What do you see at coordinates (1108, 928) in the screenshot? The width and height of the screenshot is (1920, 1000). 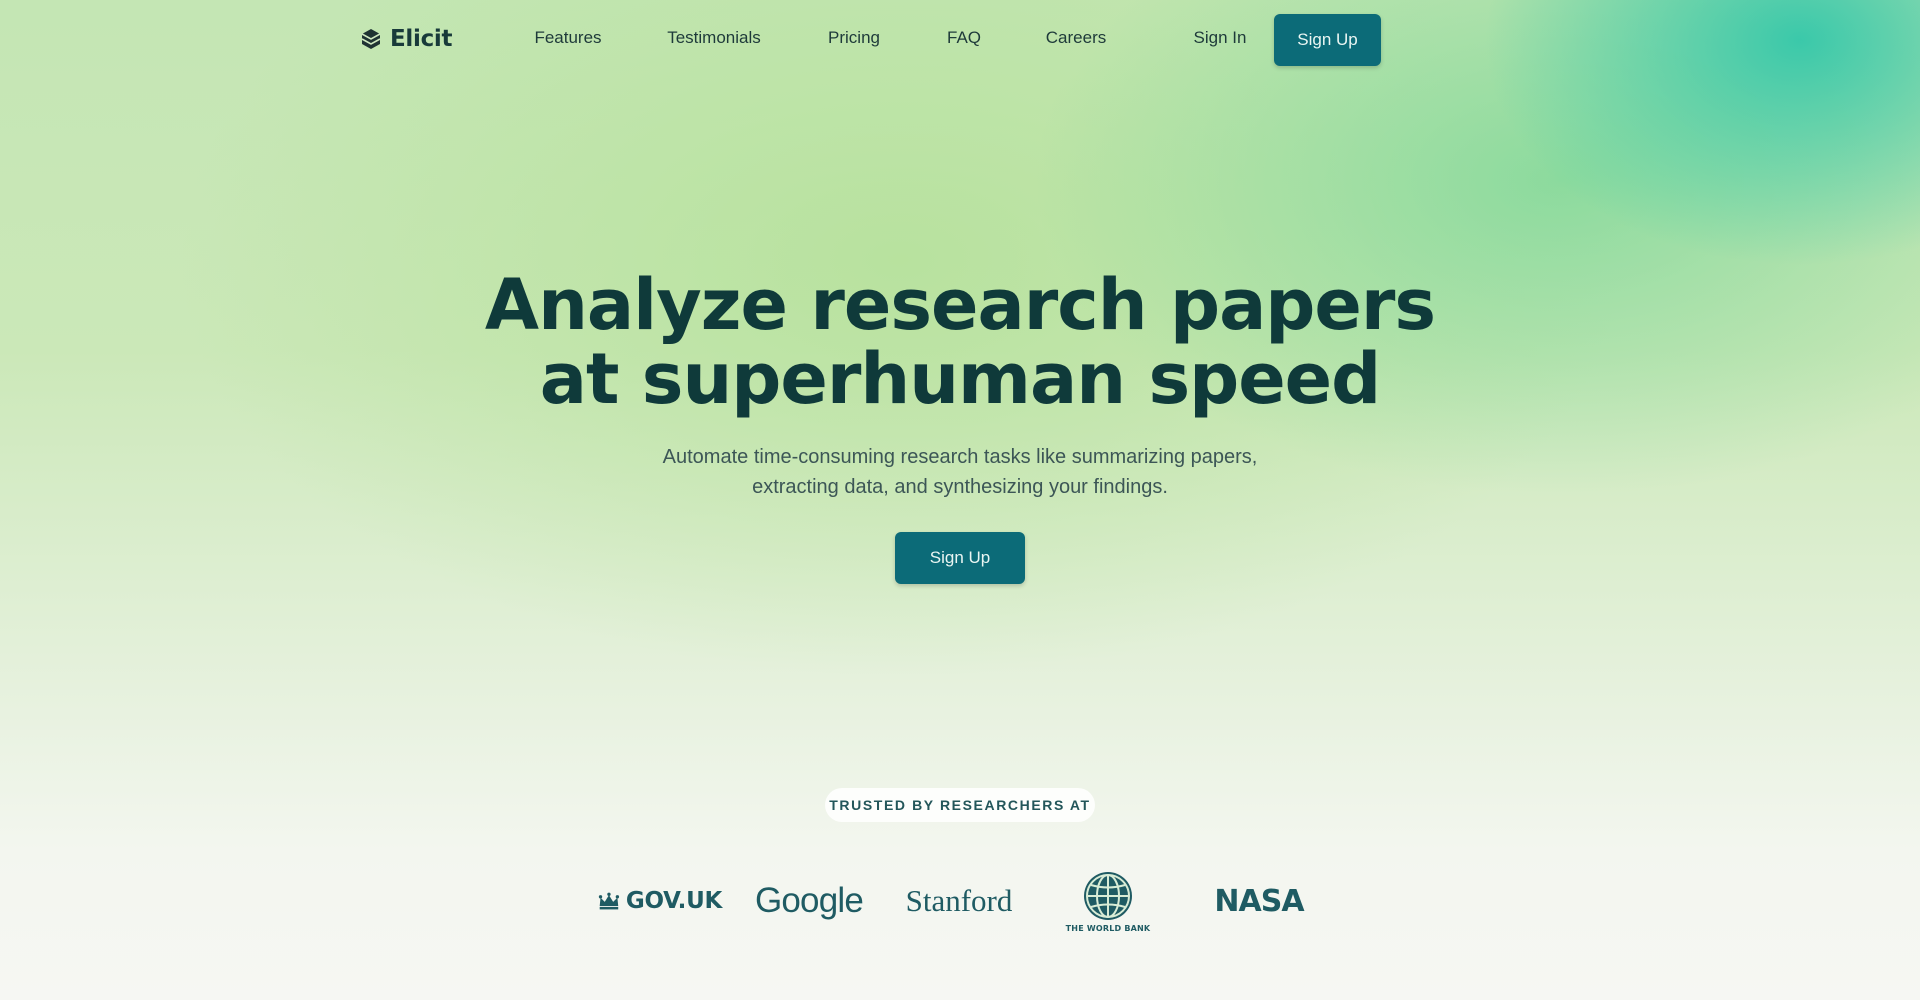 I see `world-bank-text: THE WORLD BANK` at bounding box center [1108, 928].